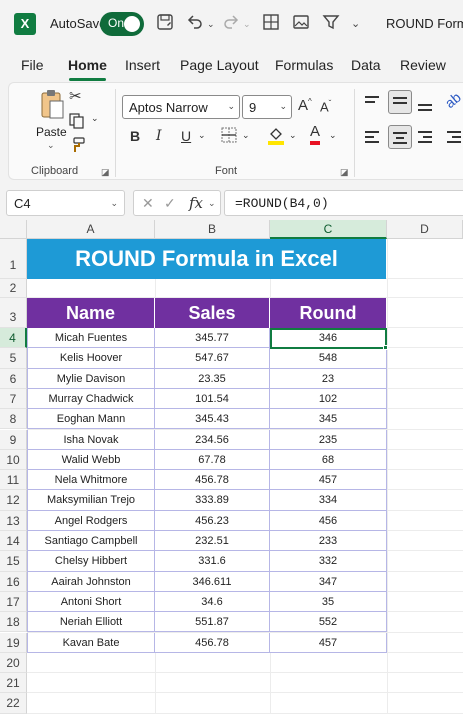 Image resolution: width=463 pixels, height=720 pixels. What do you see at coordinates (328, 602) in the screenshot?
I see `round-cell: 35` at bounding box center [328, 602].